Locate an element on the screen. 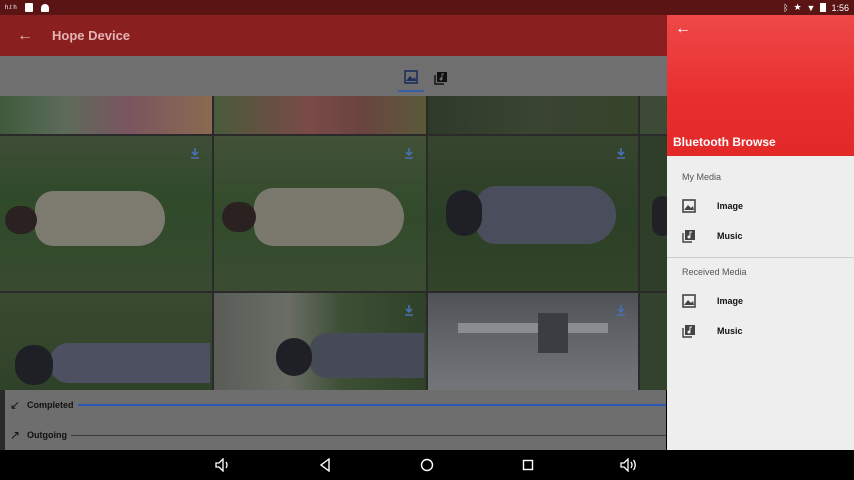  system-nav-bar is located at coordinates (427, 465).